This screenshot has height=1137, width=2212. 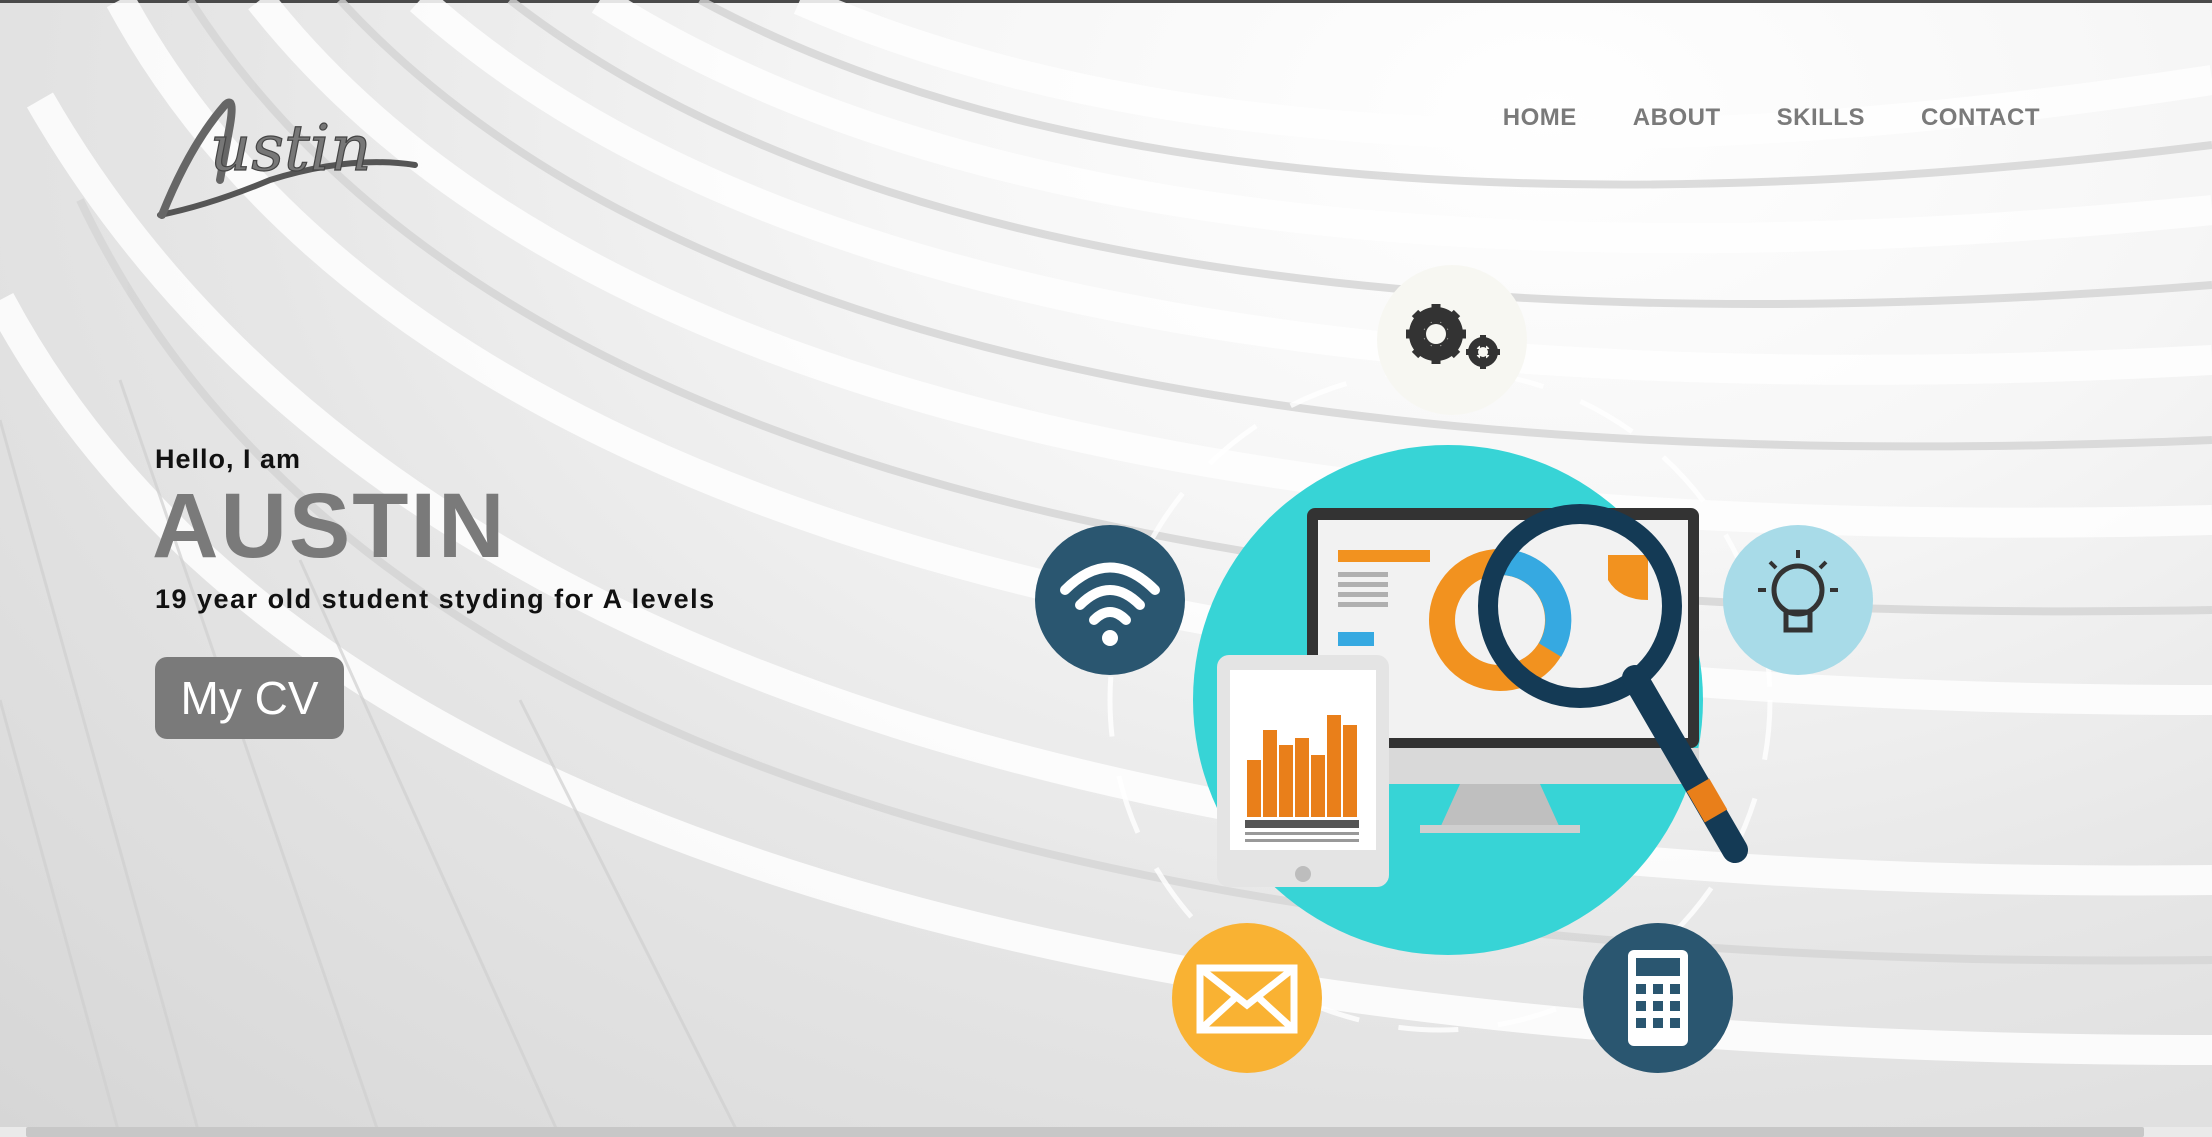 What do you see at coordinates (1247, 998) in the screenshot?
I see `envelope-icon` at bounding box center [1247, 998].